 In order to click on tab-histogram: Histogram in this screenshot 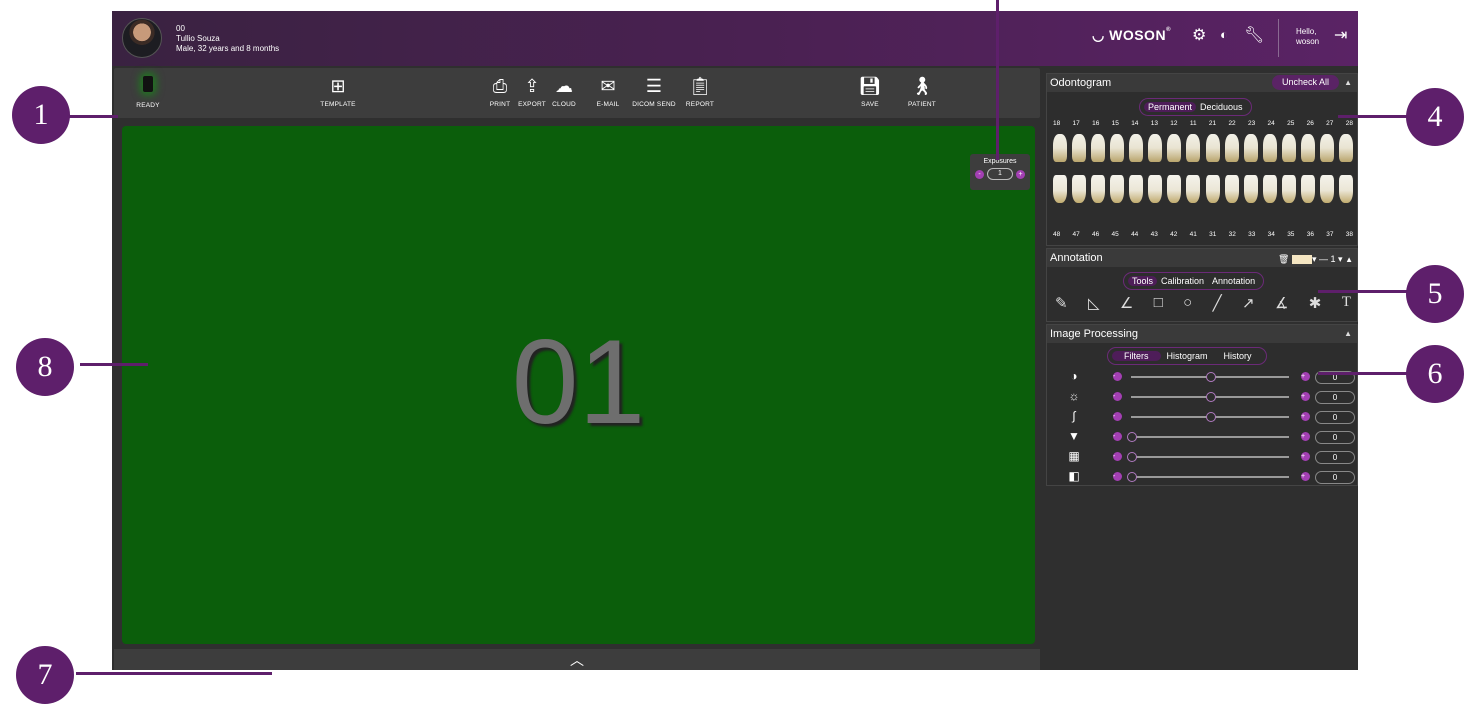, I will do `click(1187, 356)`.